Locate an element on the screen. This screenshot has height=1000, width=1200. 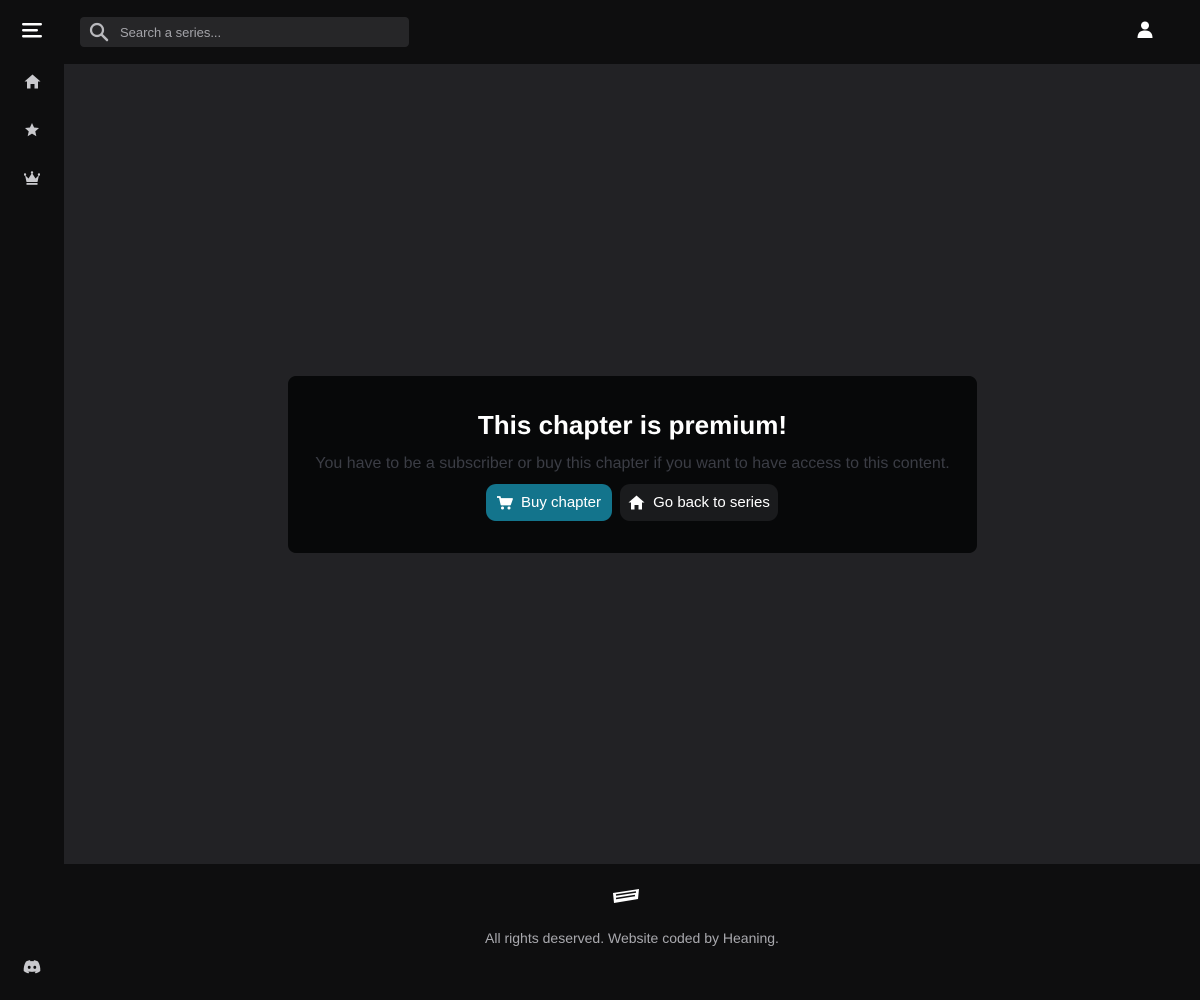
sidebar-item-premium is located at coordinates (32, 180).